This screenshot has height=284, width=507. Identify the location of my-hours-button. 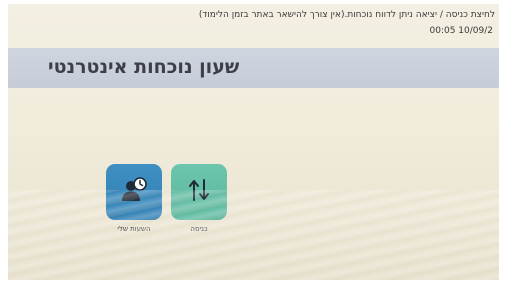
(134, 192).